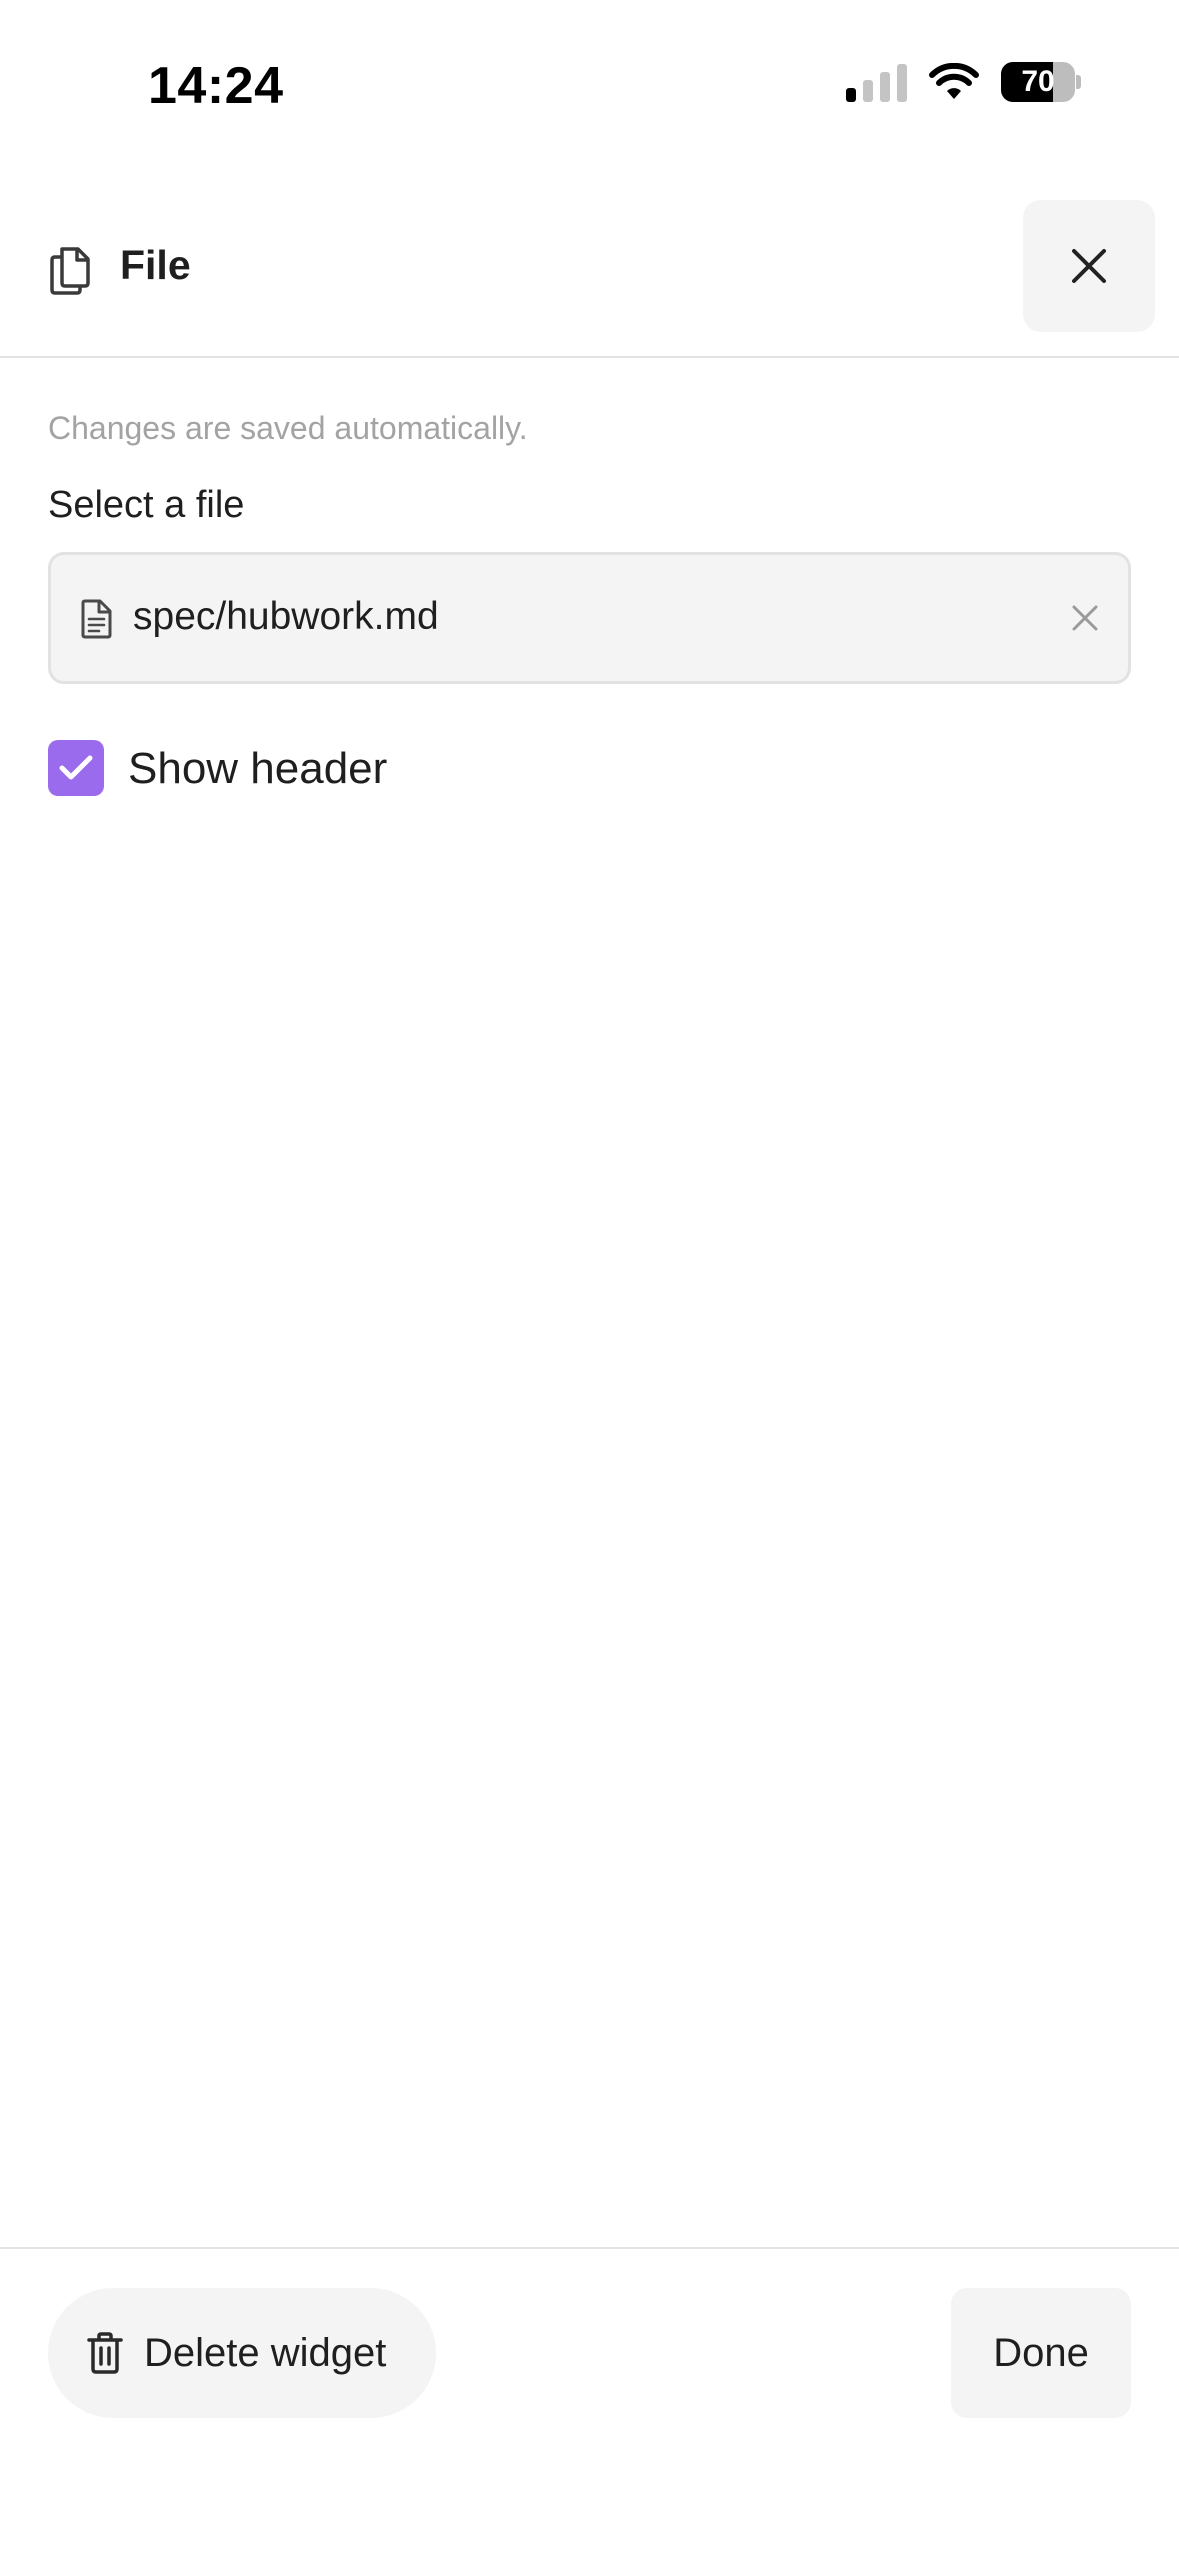 The image size is (1179, 2556). What do you see at coordinates (589, 2248) in the screenshot?
I see `footer-divider` at bounding box center [589, 2248].